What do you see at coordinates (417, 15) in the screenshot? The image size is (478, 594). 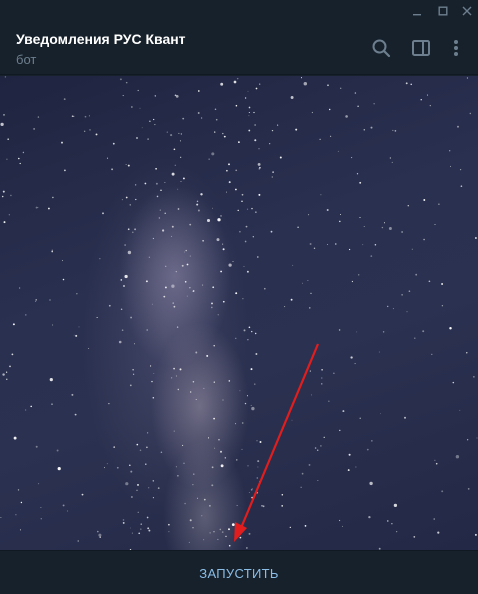 I see `minimize-icon` at bounding box center [417, 15].